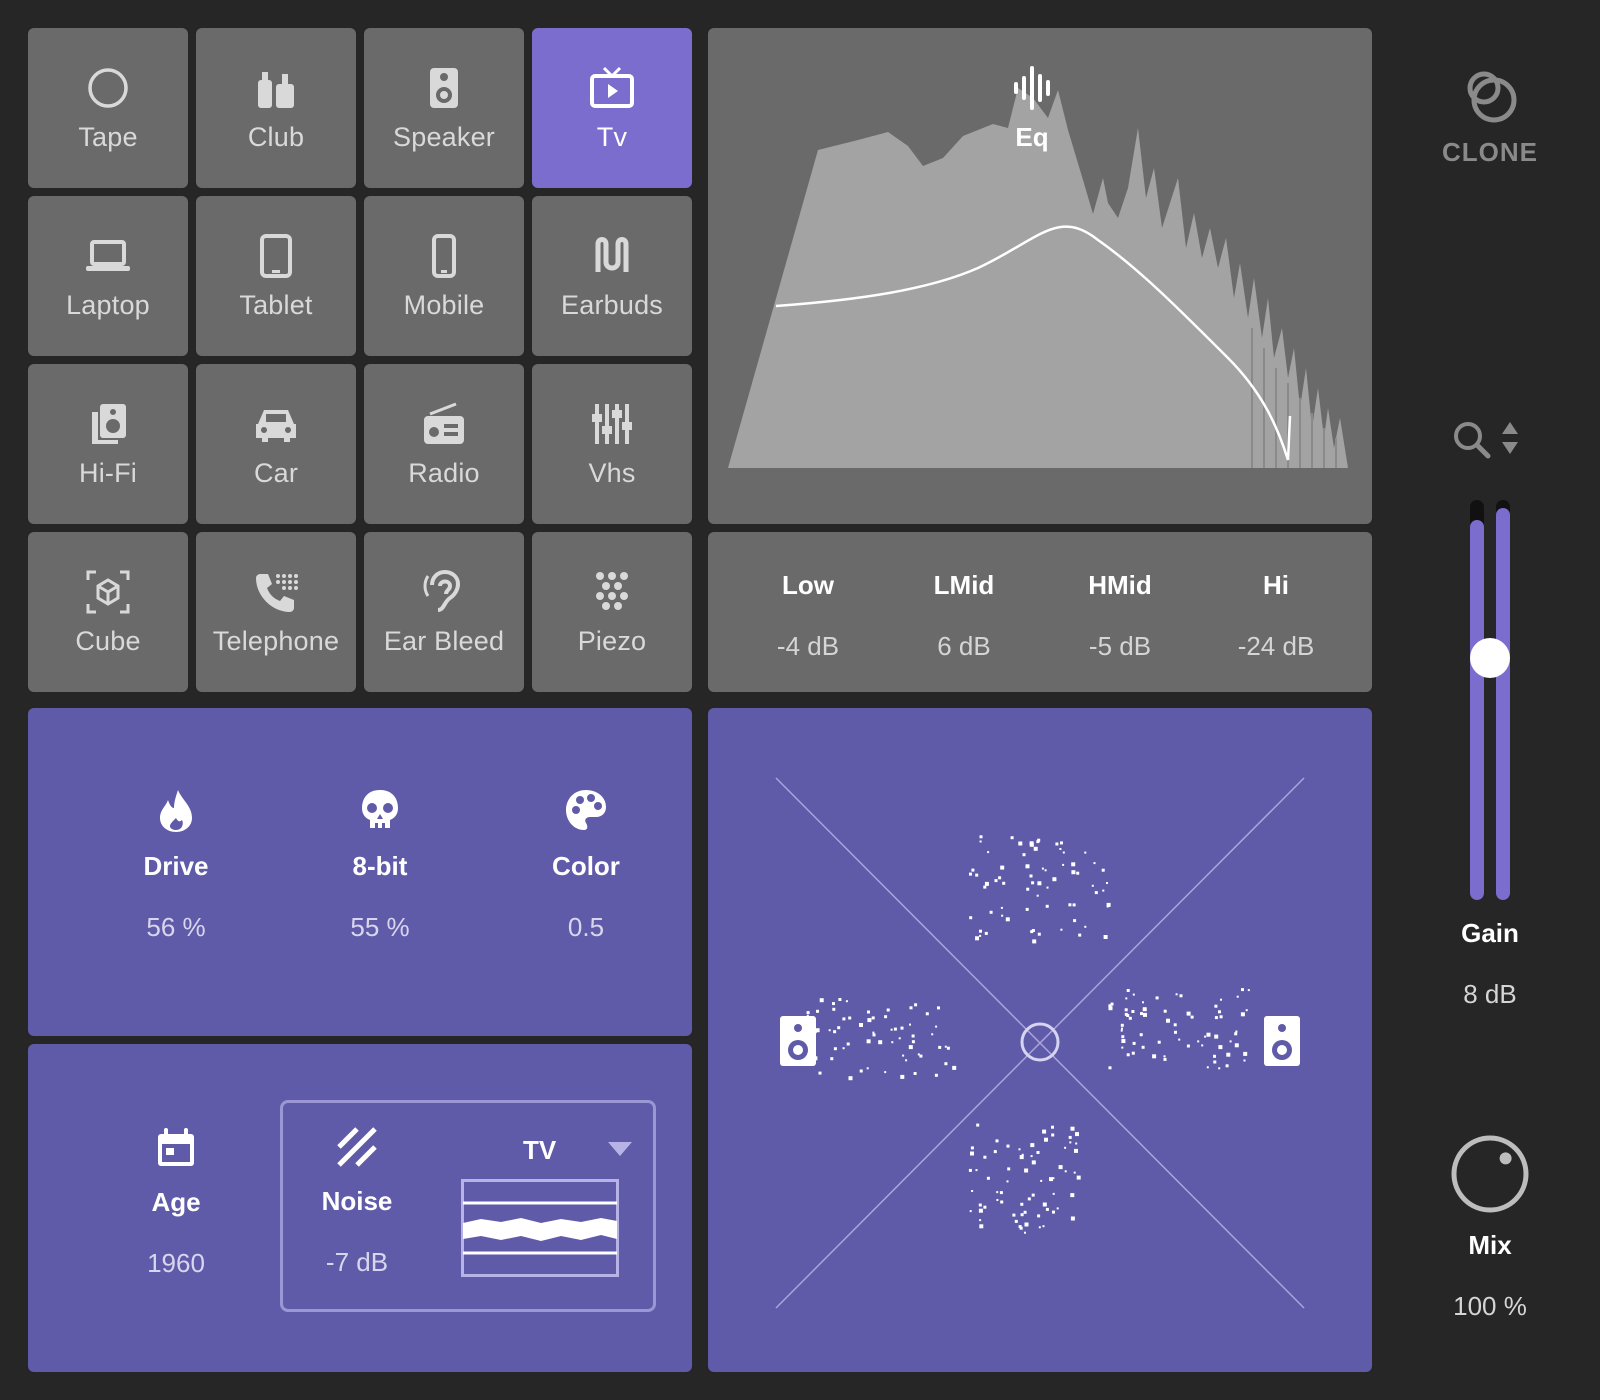 The image size is (1600, 1400). What do you see at coordinates (612, 641) in the screenshot?
I see `preset-label: Piezo` at bounding box center [612, 641].